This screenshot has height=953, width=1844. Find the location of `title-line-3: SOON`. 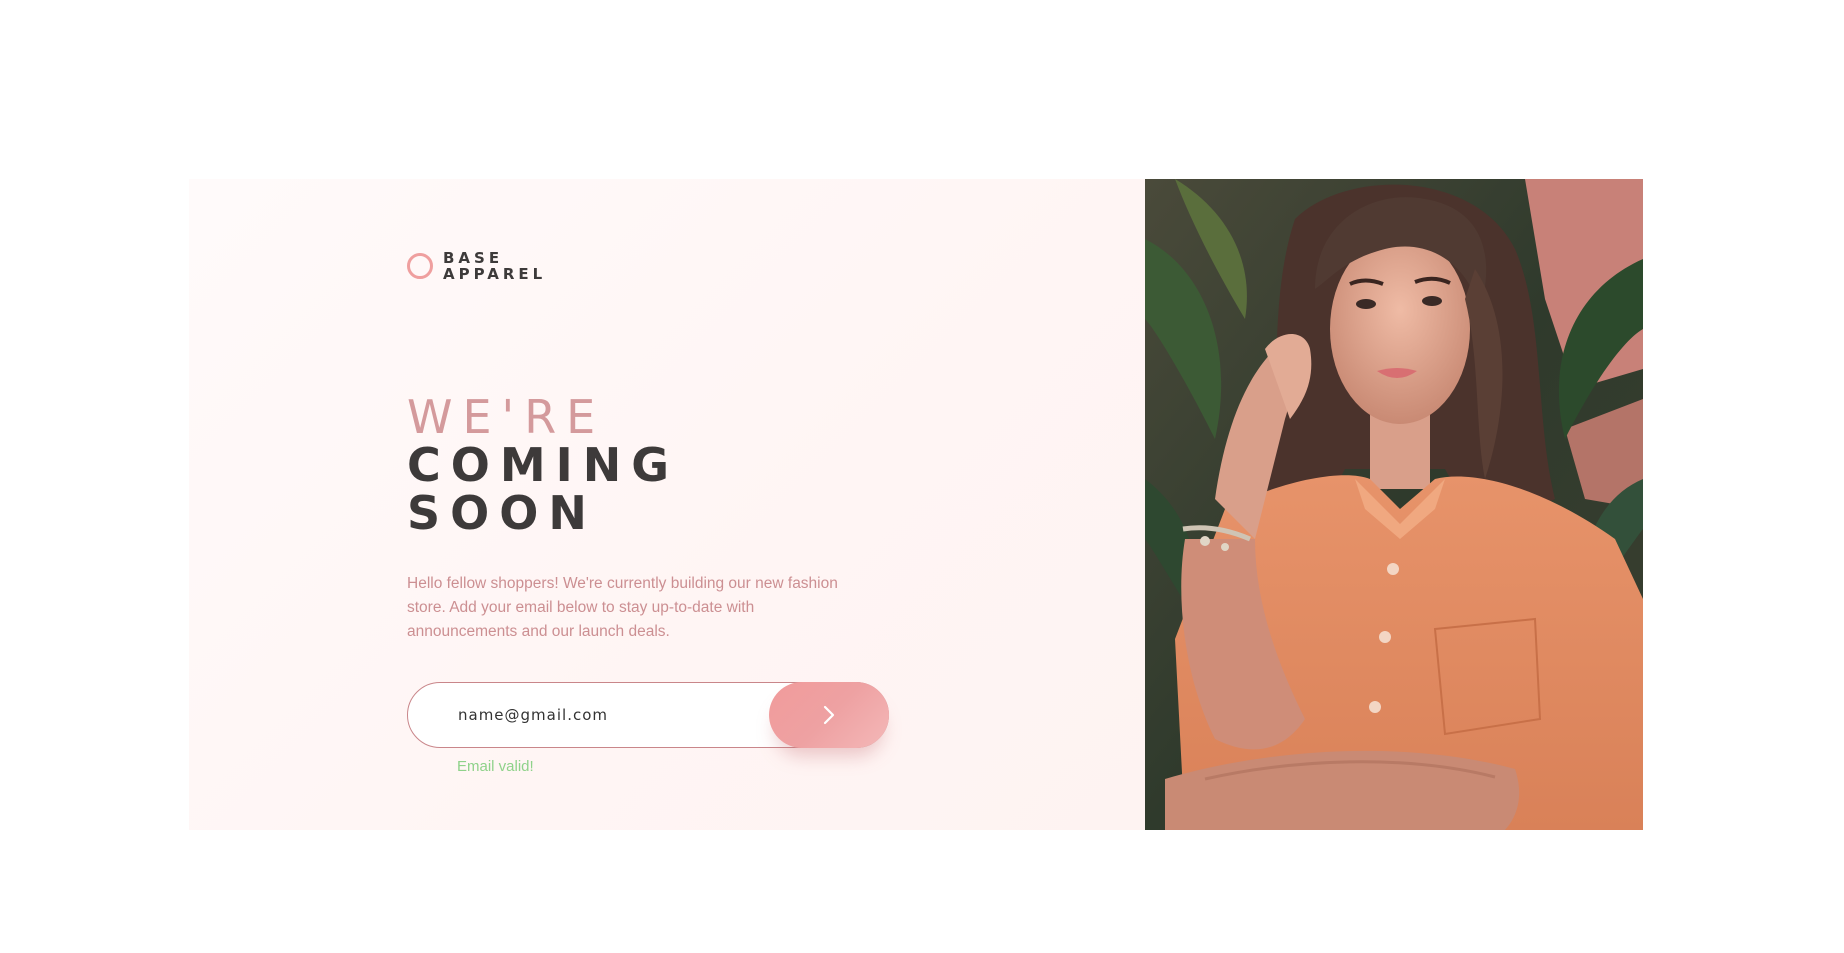

title-line-3: SOON is located at coordinates (502, 513).